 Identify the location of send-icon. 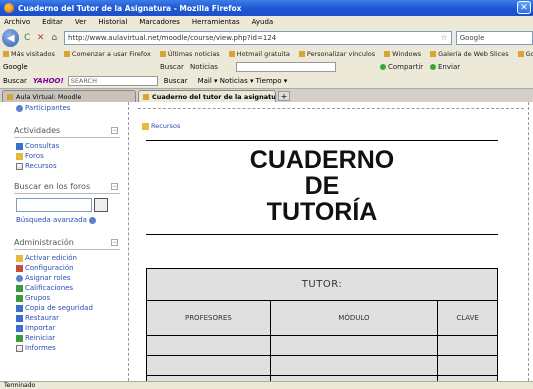
(433, 67).